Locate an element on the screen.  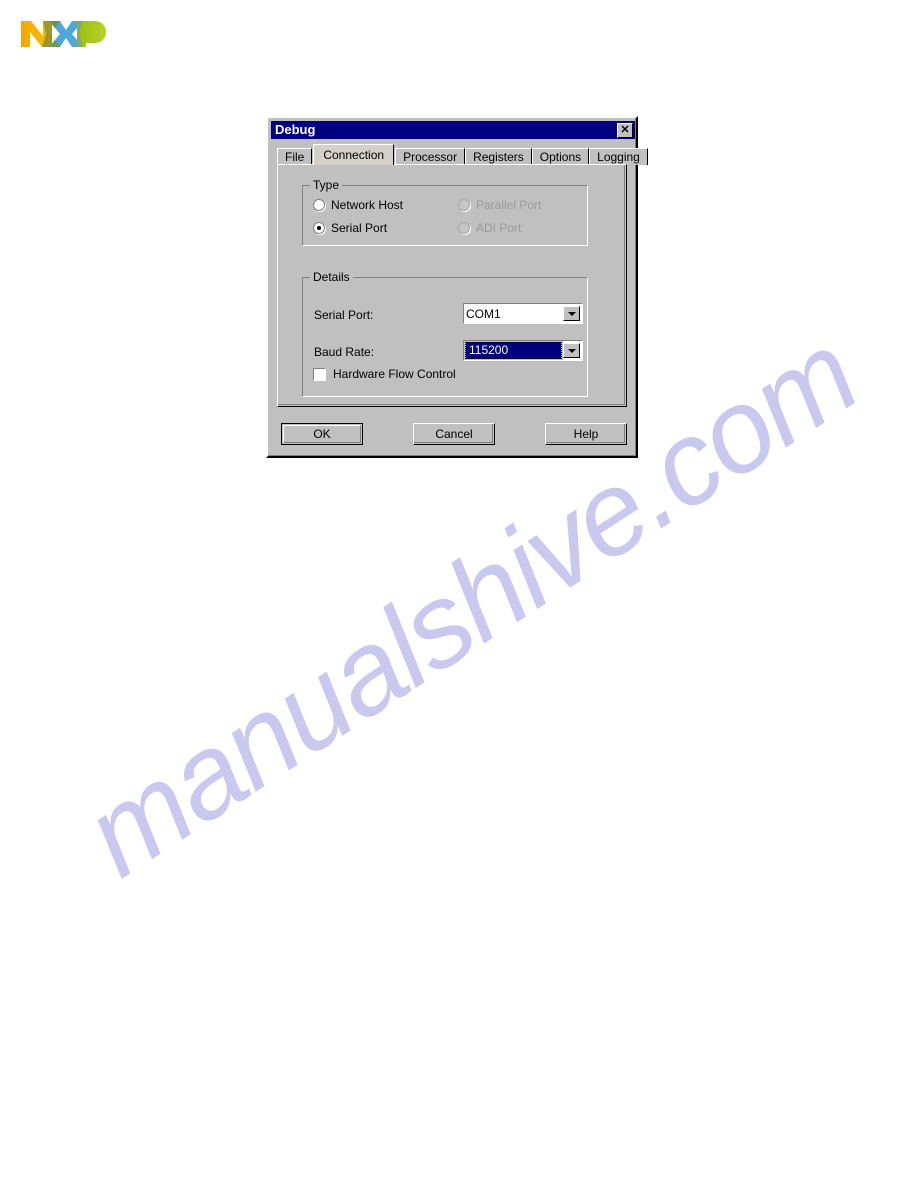
ok-button-label: OK is located at coordinates (322, 434).